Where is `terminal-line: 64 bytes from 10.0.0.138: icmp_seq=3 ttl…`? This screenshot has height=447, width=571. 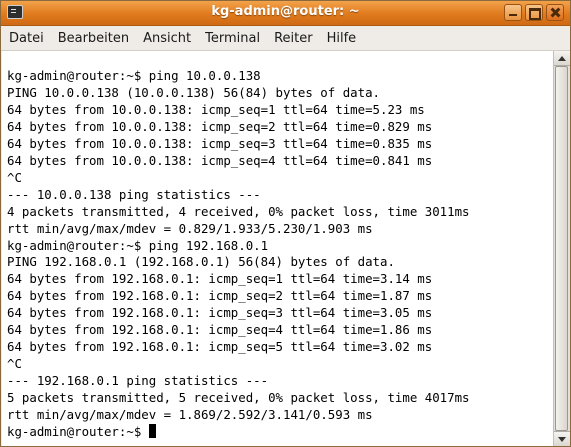 terminal-line: 64 bytes from 10.0.0.138: icmp_seq=3 ttl… is located at coordinates (220, 143).